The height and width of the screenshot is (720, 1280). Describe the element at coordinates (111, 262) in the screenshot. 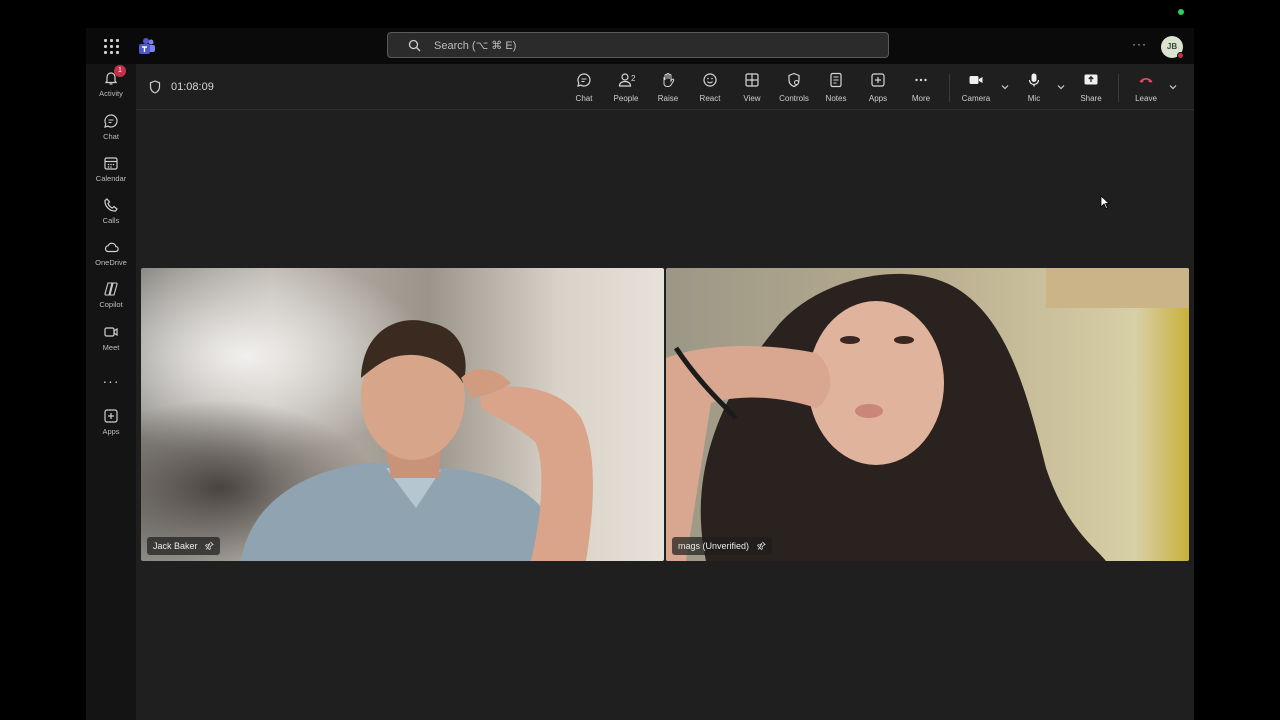

I see `rail-label: OneDrive` at that location.